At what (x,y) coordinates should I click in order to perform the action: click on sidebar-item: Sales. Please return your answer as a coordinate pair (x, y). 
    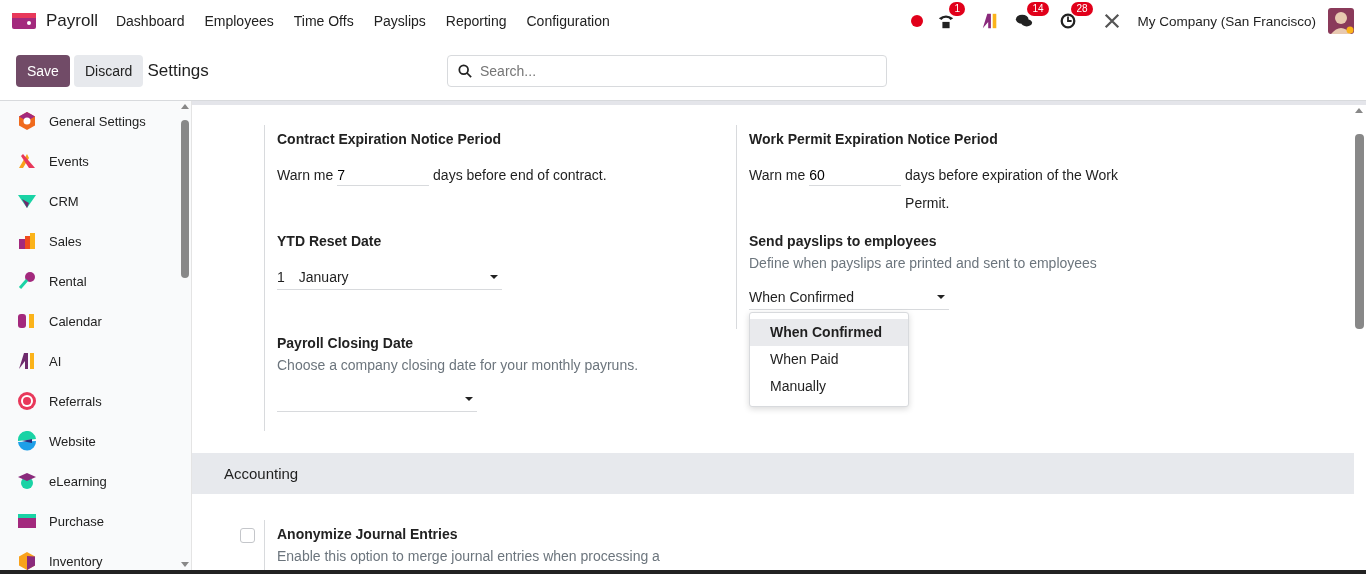
    Looking at the image, I should click on (89, 241).